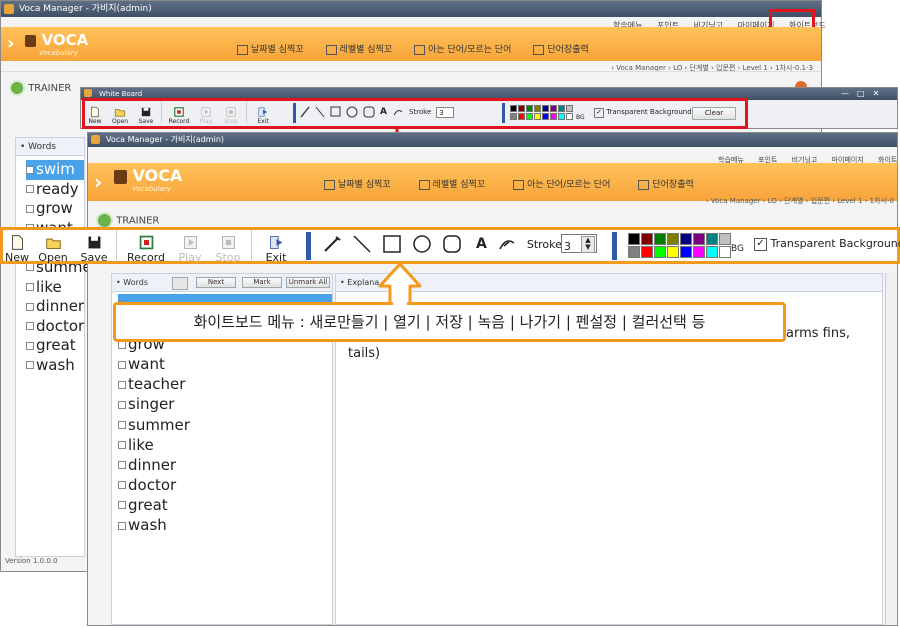 Image resolution: width=900 pixels, height=628 pixels. Describe the element at coordinates (180, 283) in the screenshot. I see `prev-button` at that location.